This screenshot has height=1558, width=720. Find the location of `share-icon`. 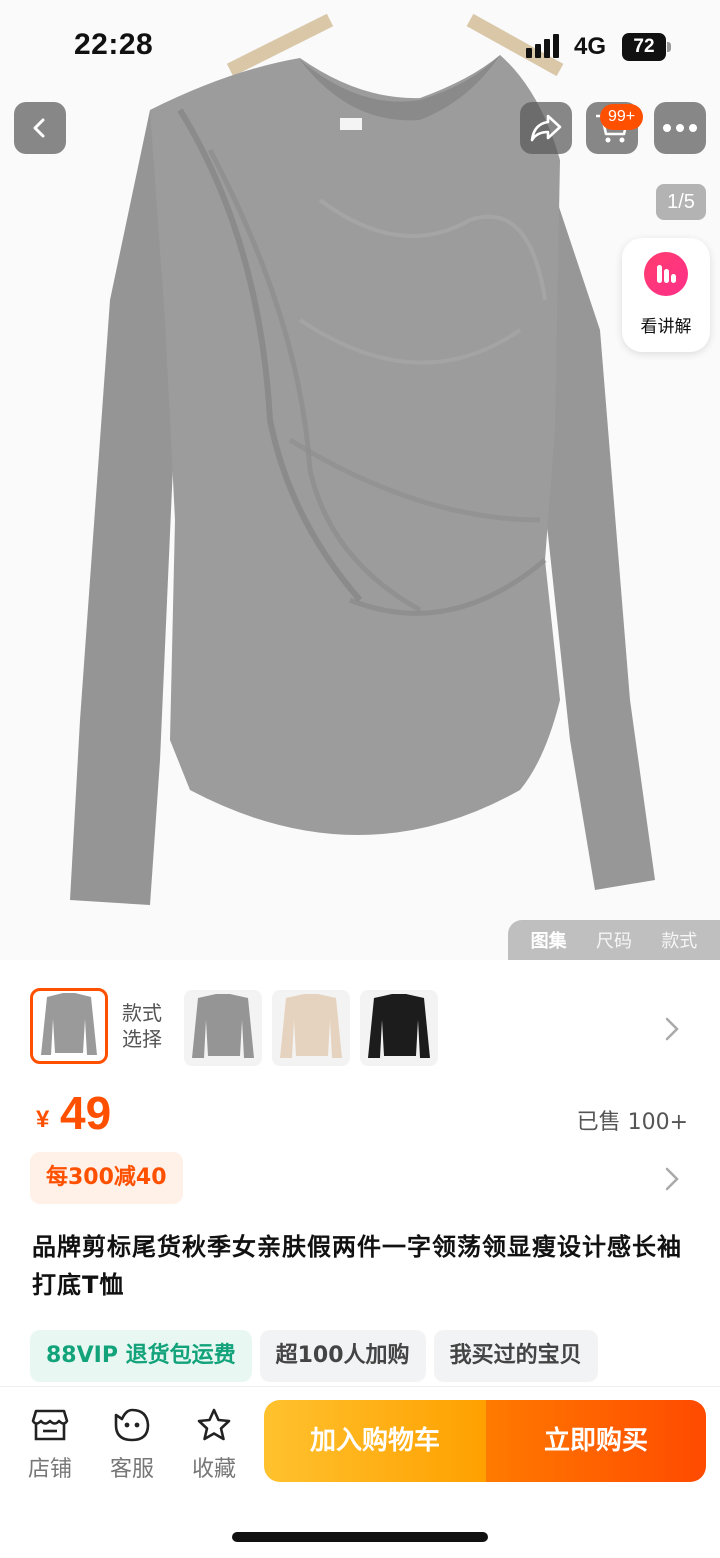

share-icon is located at coordinates (546, 128).